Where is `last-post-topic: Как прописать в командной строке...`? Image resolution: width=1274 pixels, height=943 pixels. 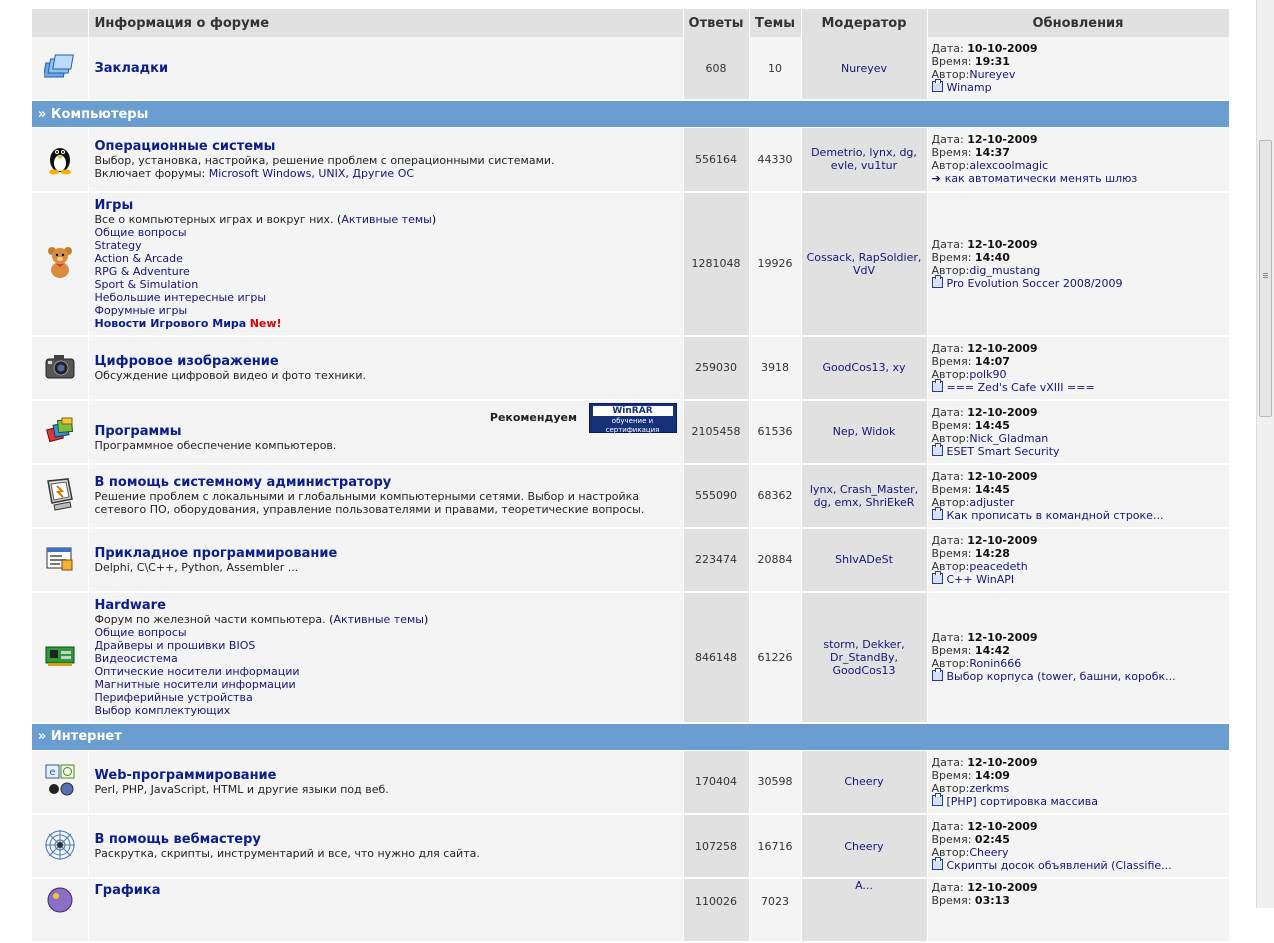
last-post-topic: Как прописать в командной строке... is located at coordinates (1055, 515).